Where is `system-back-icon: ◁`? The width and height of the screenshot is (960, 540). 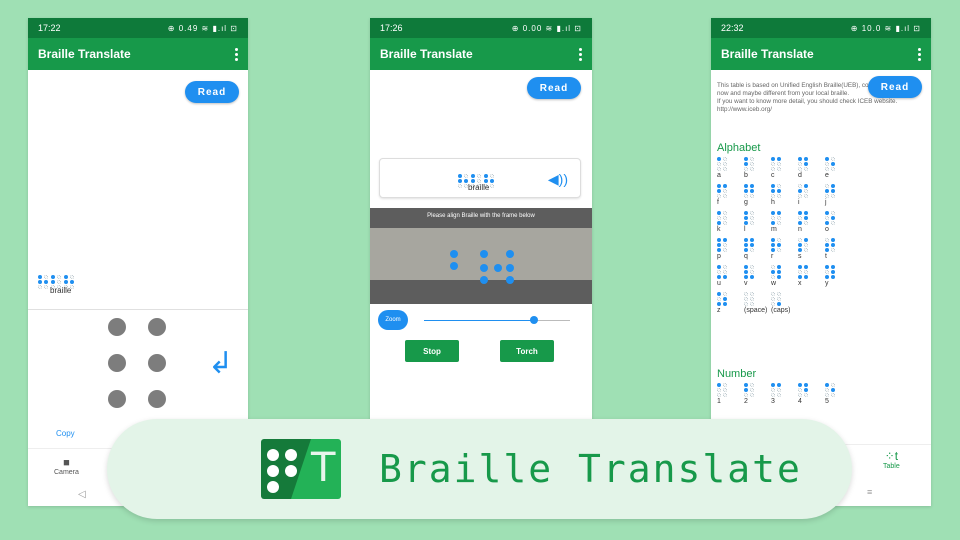 system-back-icon: ◁ is located at coordinates (82, 494).